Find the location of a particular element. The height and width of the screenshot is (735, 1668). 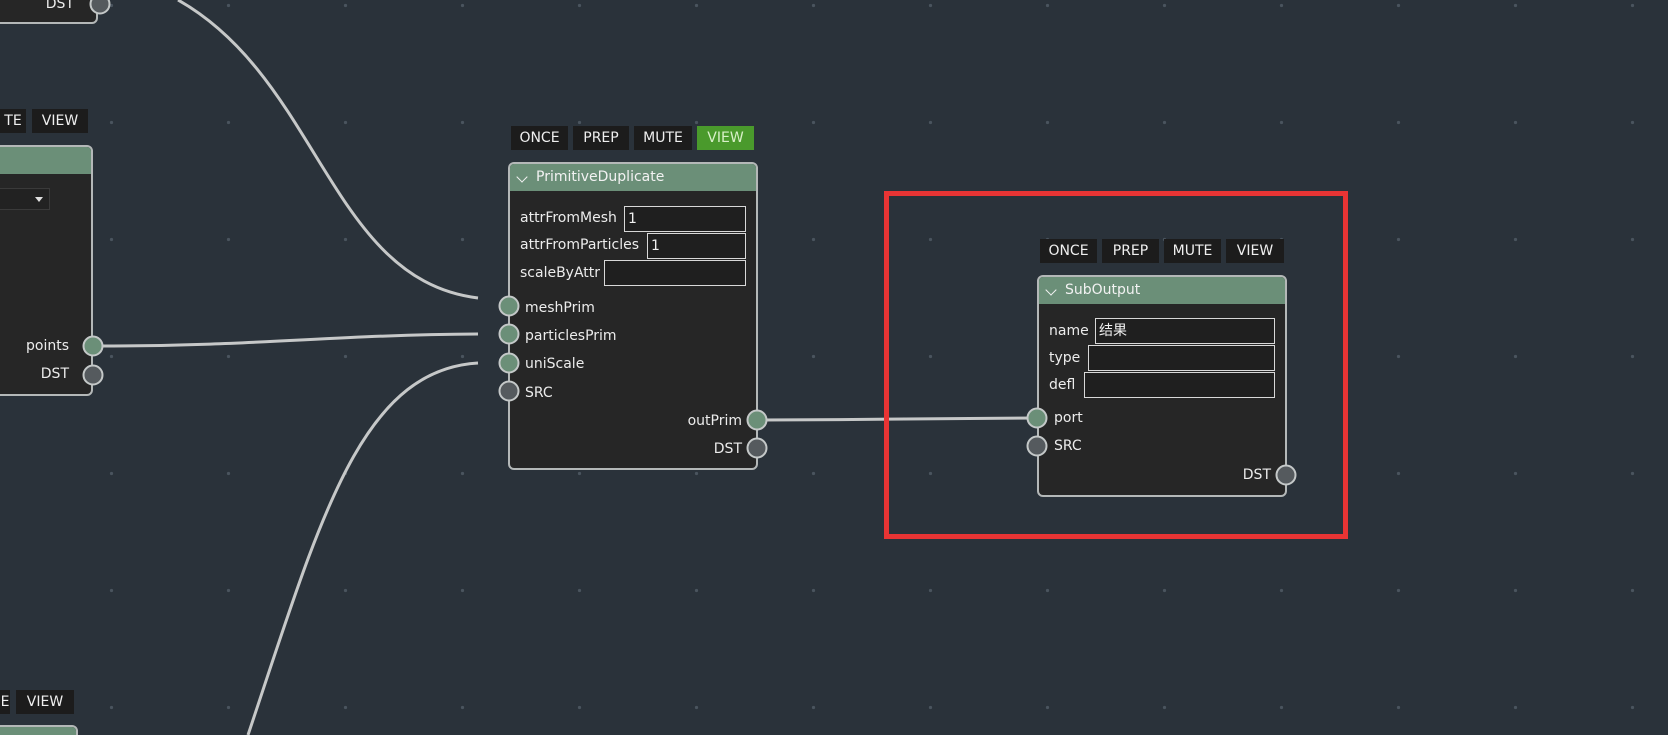

prep-button: PREP is located at coordinates (601, 138).